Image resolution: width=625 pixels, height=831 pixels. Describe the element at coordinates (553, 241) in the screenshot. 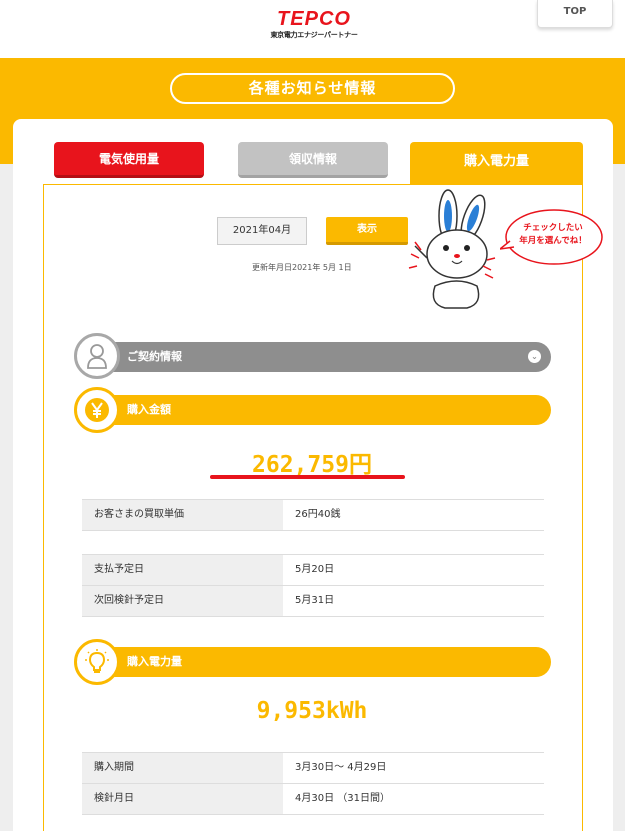

I see `bubble-line-2: 年月を選んでね！` at that location.